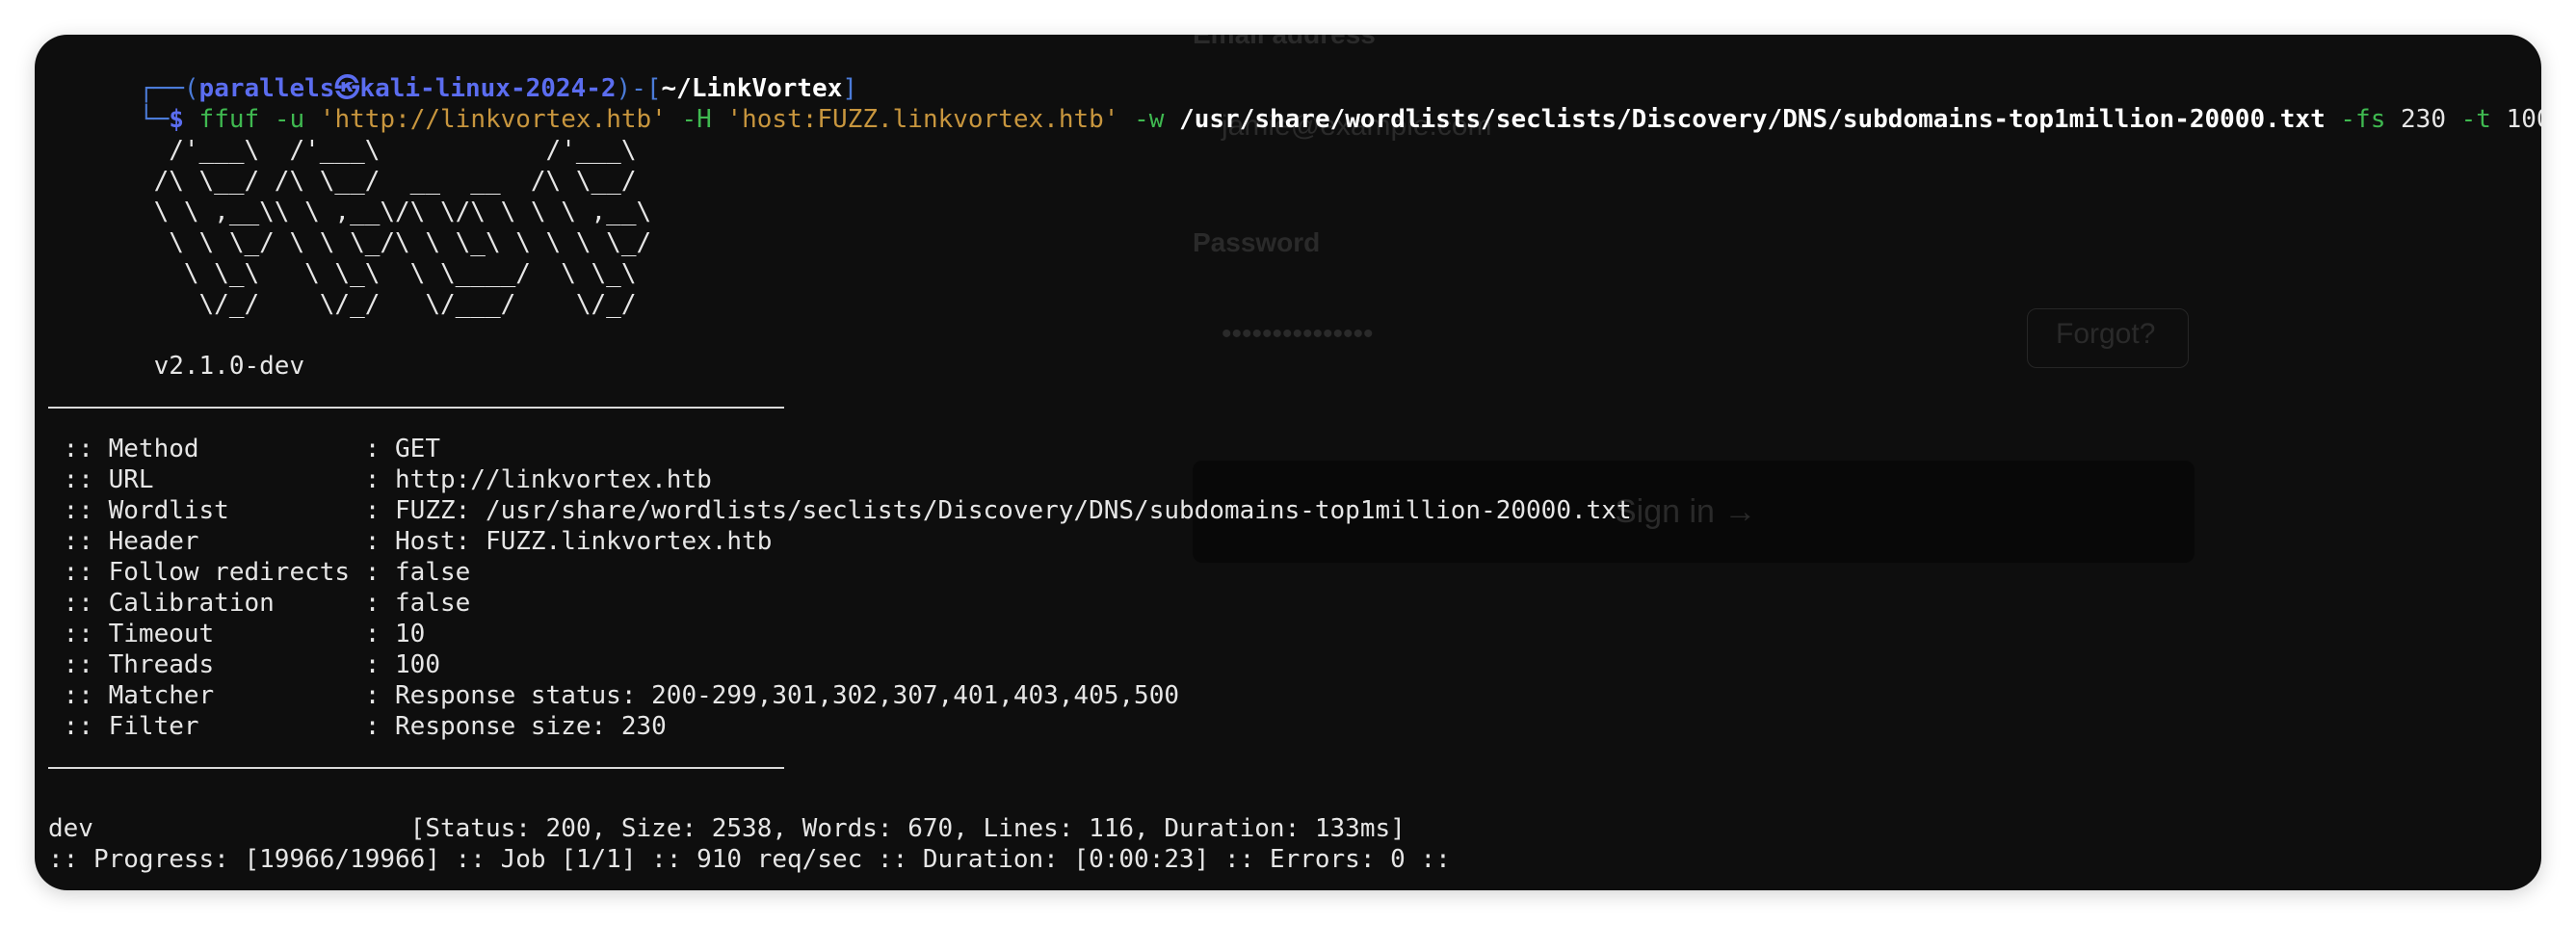 Image resolution: width=2576 pixels, height=925 pixels. I want to click on forgot-label: Forgot?, so click(2106, 334).